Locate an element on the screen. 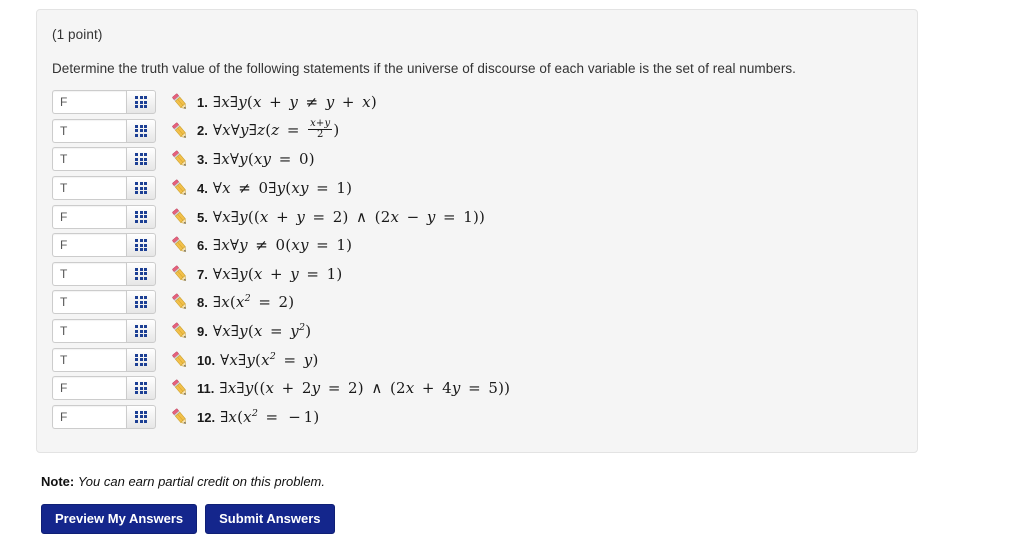 This screenshot has height=548, width=1024. answer-row: 11.∃x∃y((x + 2y = 2) ∧ (2x + 4y = 5)) is located at coordinates (479, 388).